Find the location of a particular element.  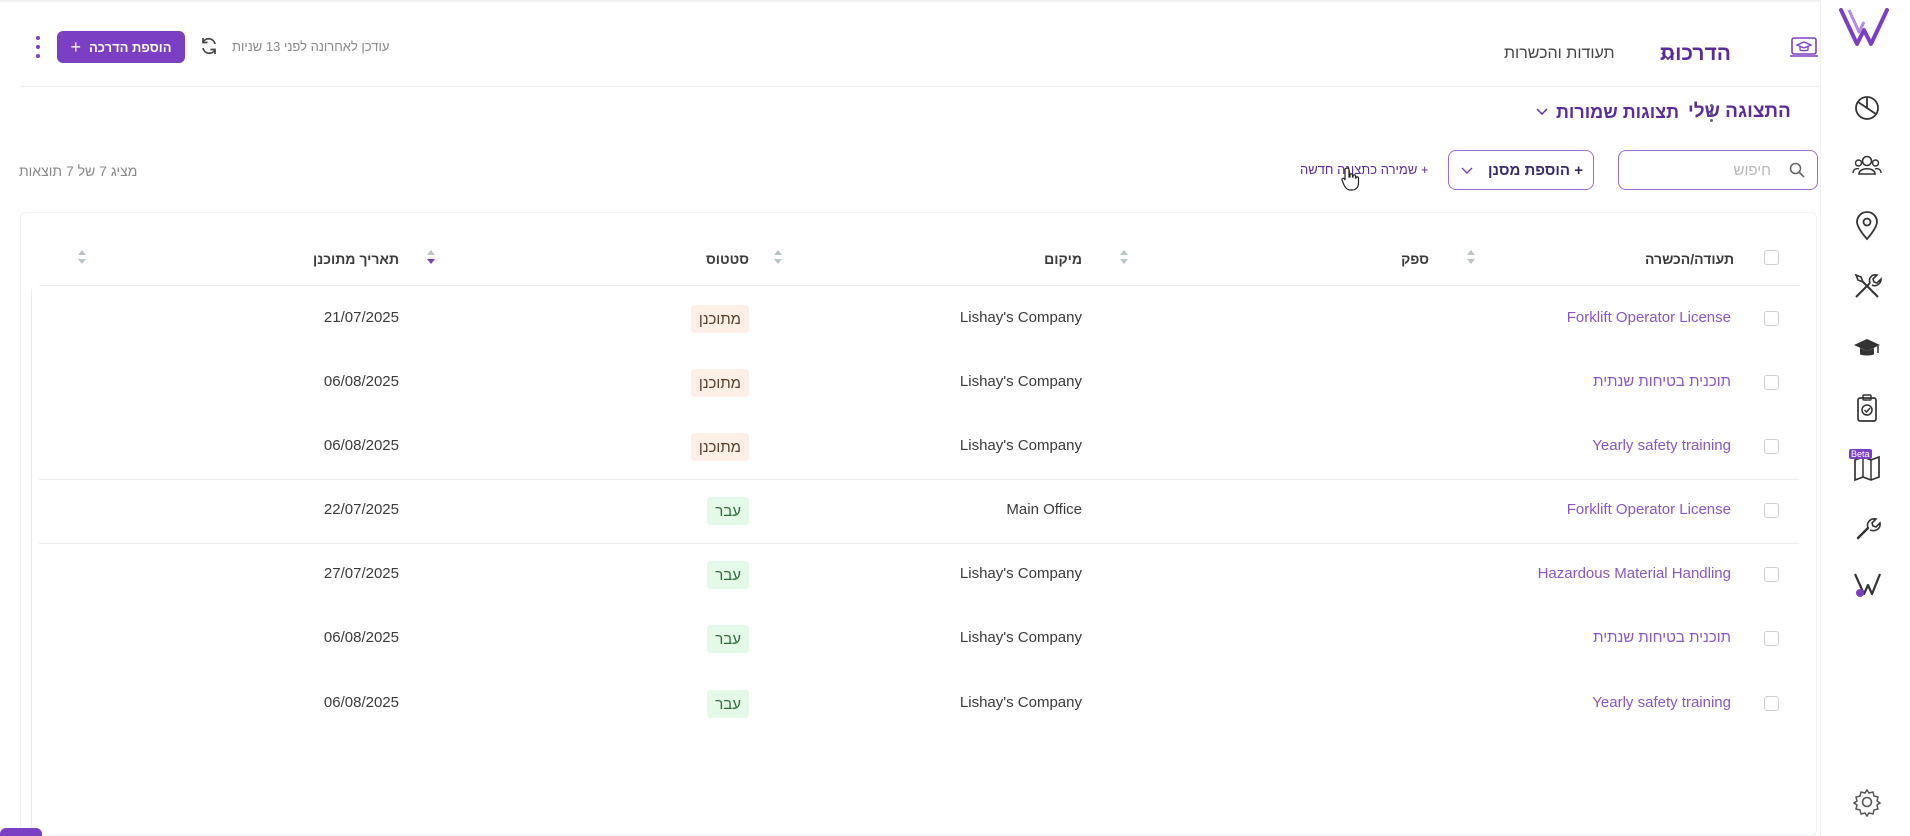

help-tab is located at coordinates (21, 832).